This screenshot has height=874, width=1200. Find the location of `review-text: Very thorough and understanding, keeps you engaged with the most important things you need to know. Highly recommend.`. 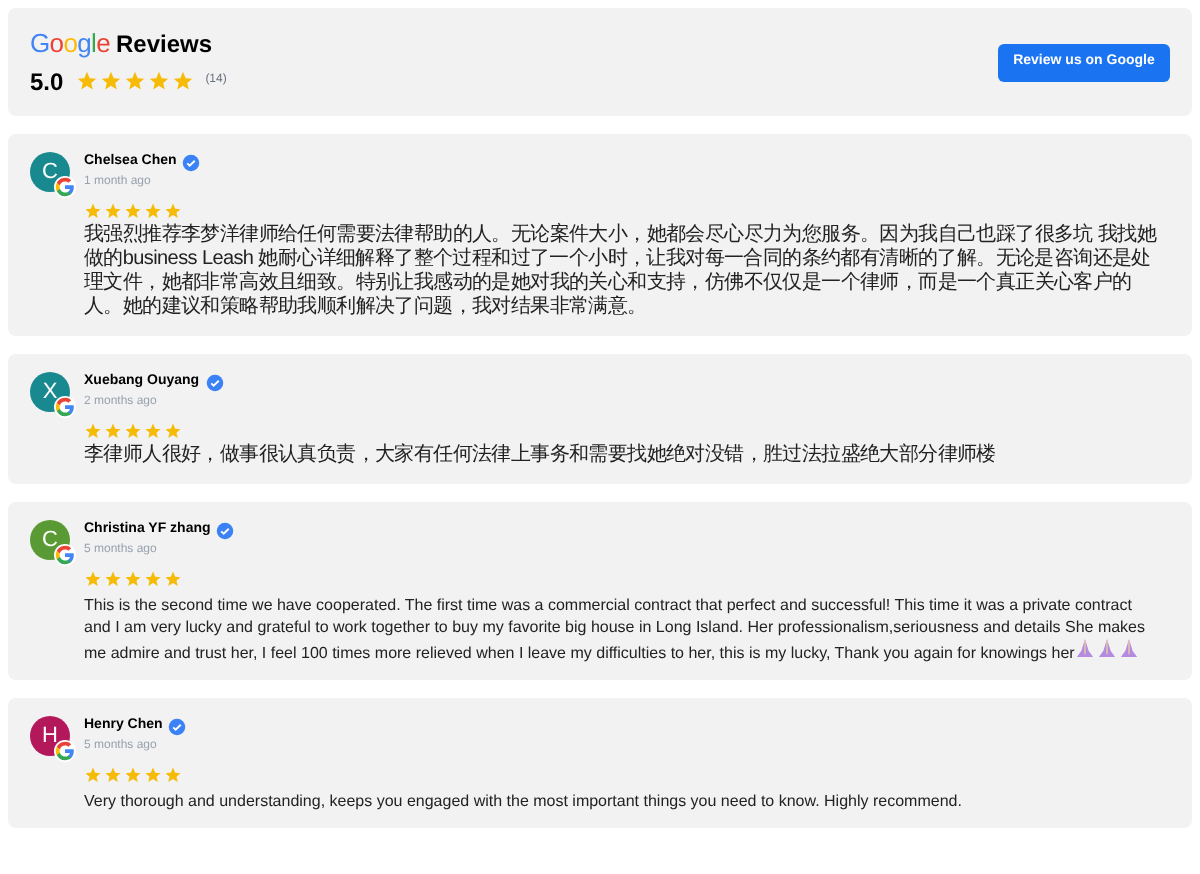

review-text: Very thorough and understanding, keeps you engaged with the most important things you need to know. Highly recommend. is located at coordinates (524, 801).